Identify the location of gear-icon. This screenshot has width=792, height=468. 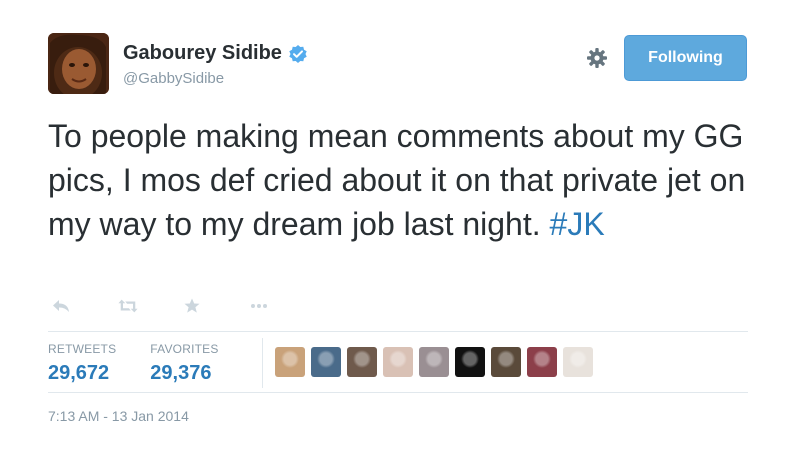
(597, 58).